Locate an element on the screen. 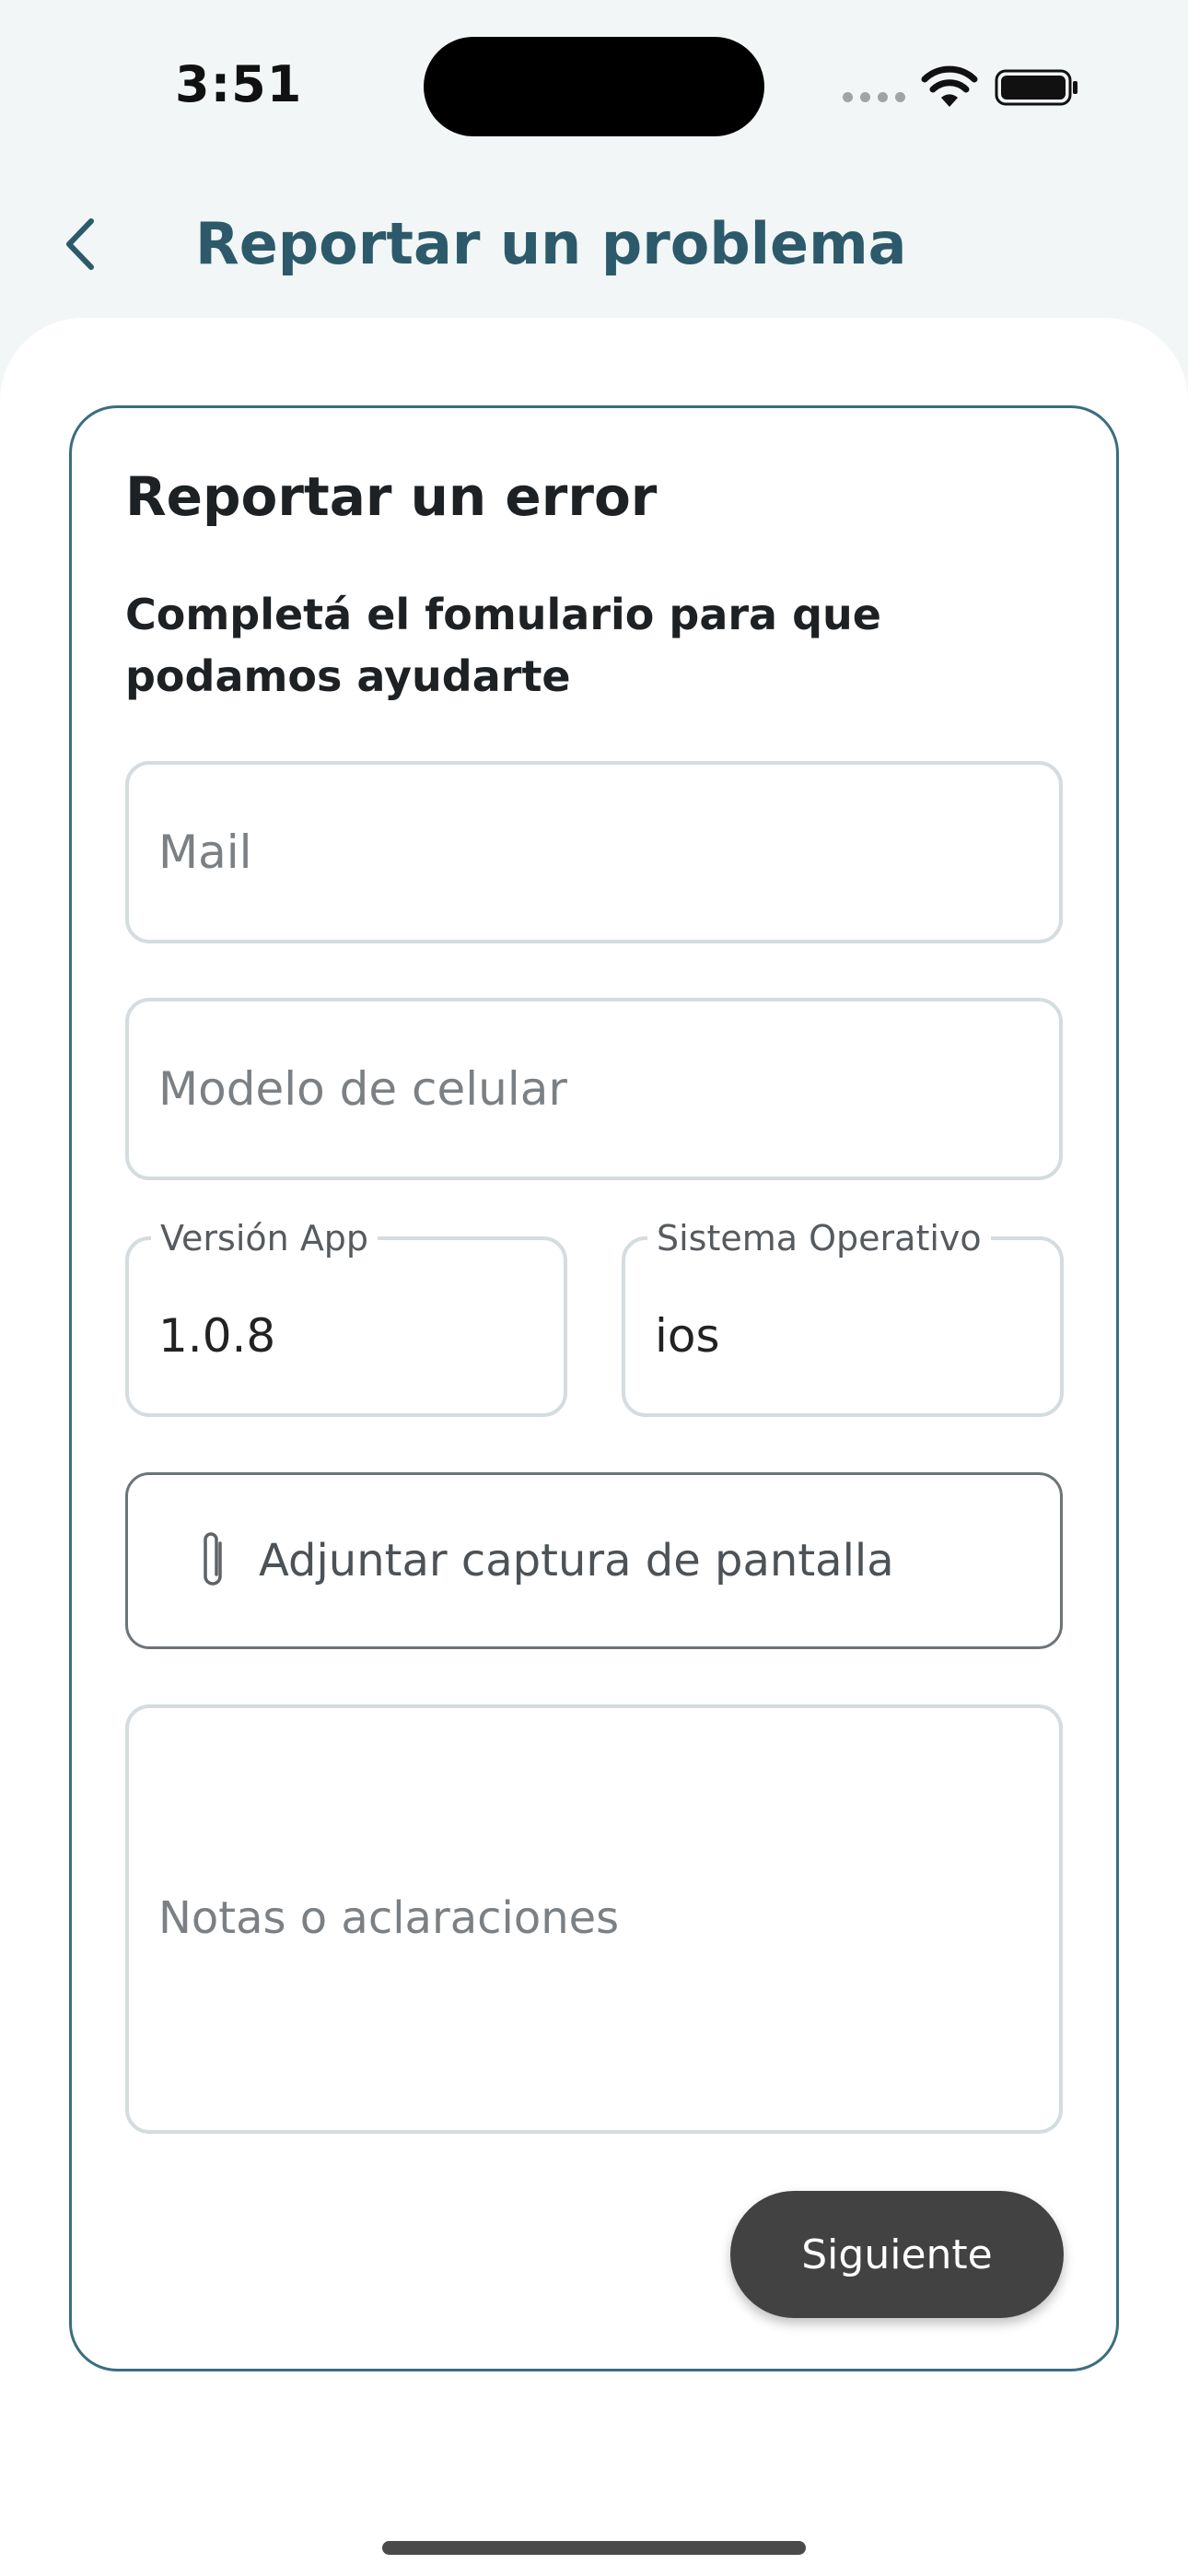 The height and width of the screenshot is (2576, 1188). os-input is located at coordinates (842, 1326).